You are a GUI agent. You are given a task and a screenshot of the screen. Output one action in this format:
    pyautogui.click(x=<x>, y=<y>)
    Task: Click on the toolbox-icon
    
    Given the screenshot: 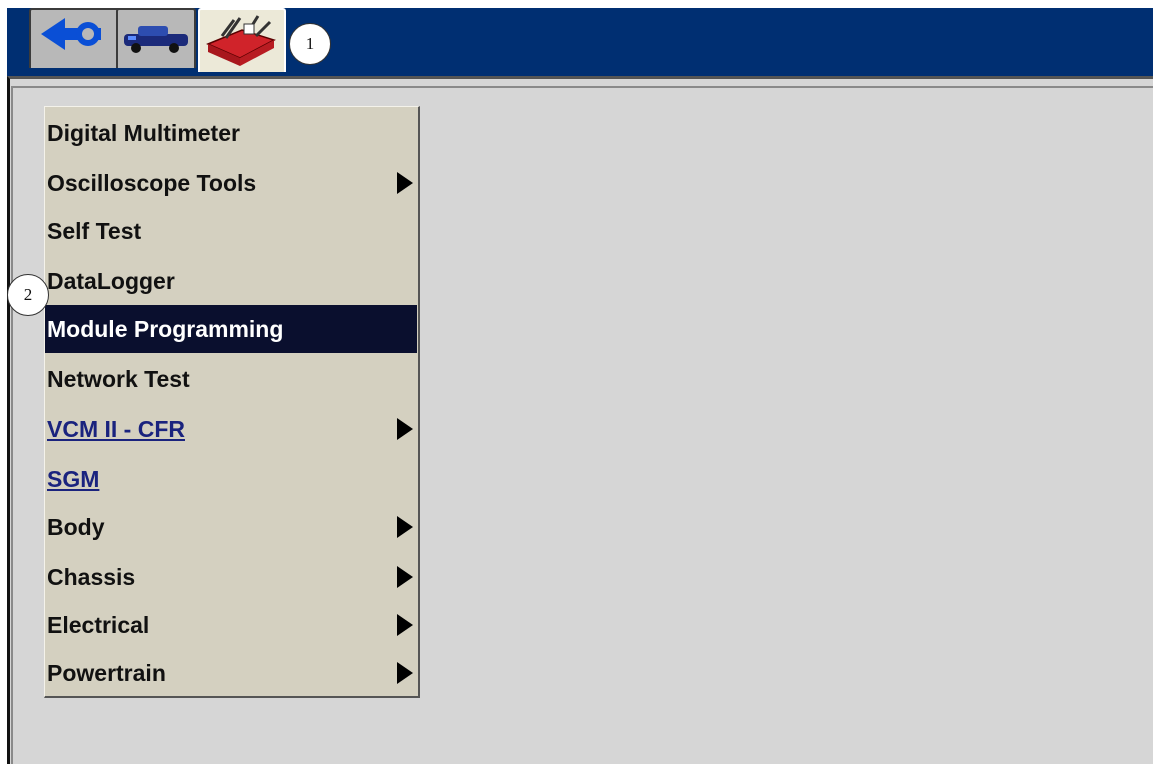 What is the action you would take?
    pyautogui.click(x=241, y=40)
    